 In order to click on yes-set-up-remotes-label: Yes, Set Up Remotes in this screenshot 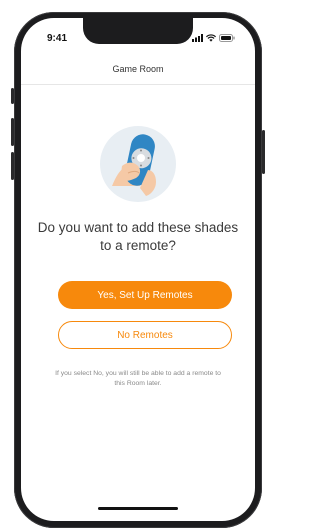, I will do `click(145, 295)`.